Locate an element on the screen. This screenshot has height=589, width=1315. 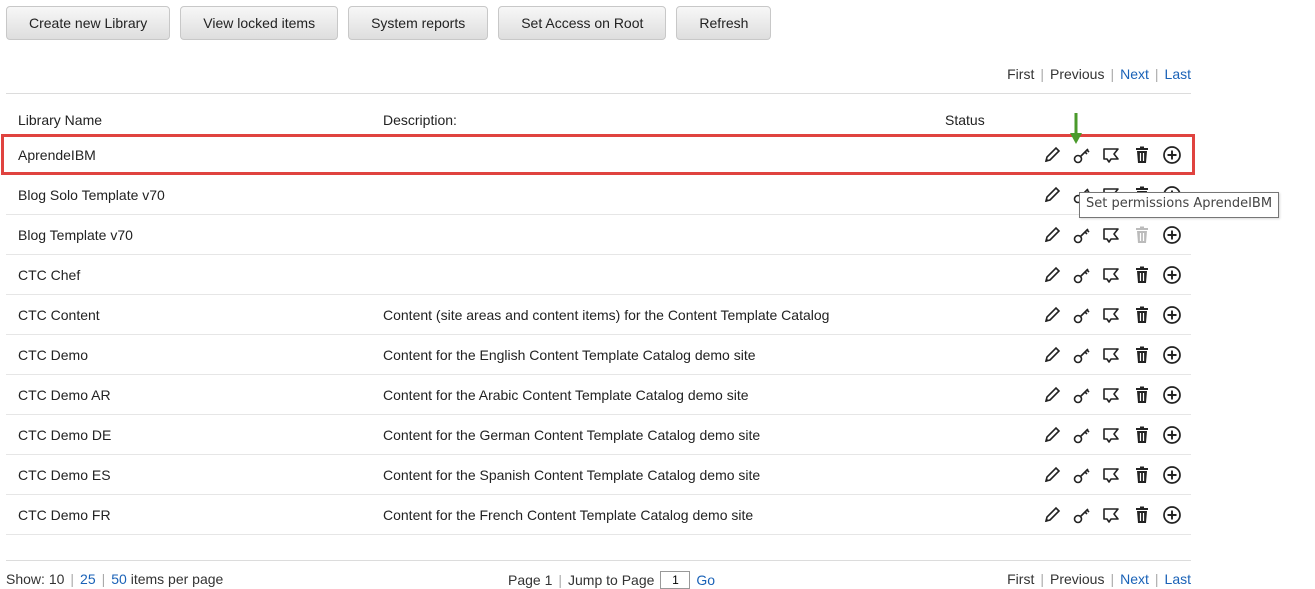
jump-label: Jump to Page is located at coordinates (611, 580).